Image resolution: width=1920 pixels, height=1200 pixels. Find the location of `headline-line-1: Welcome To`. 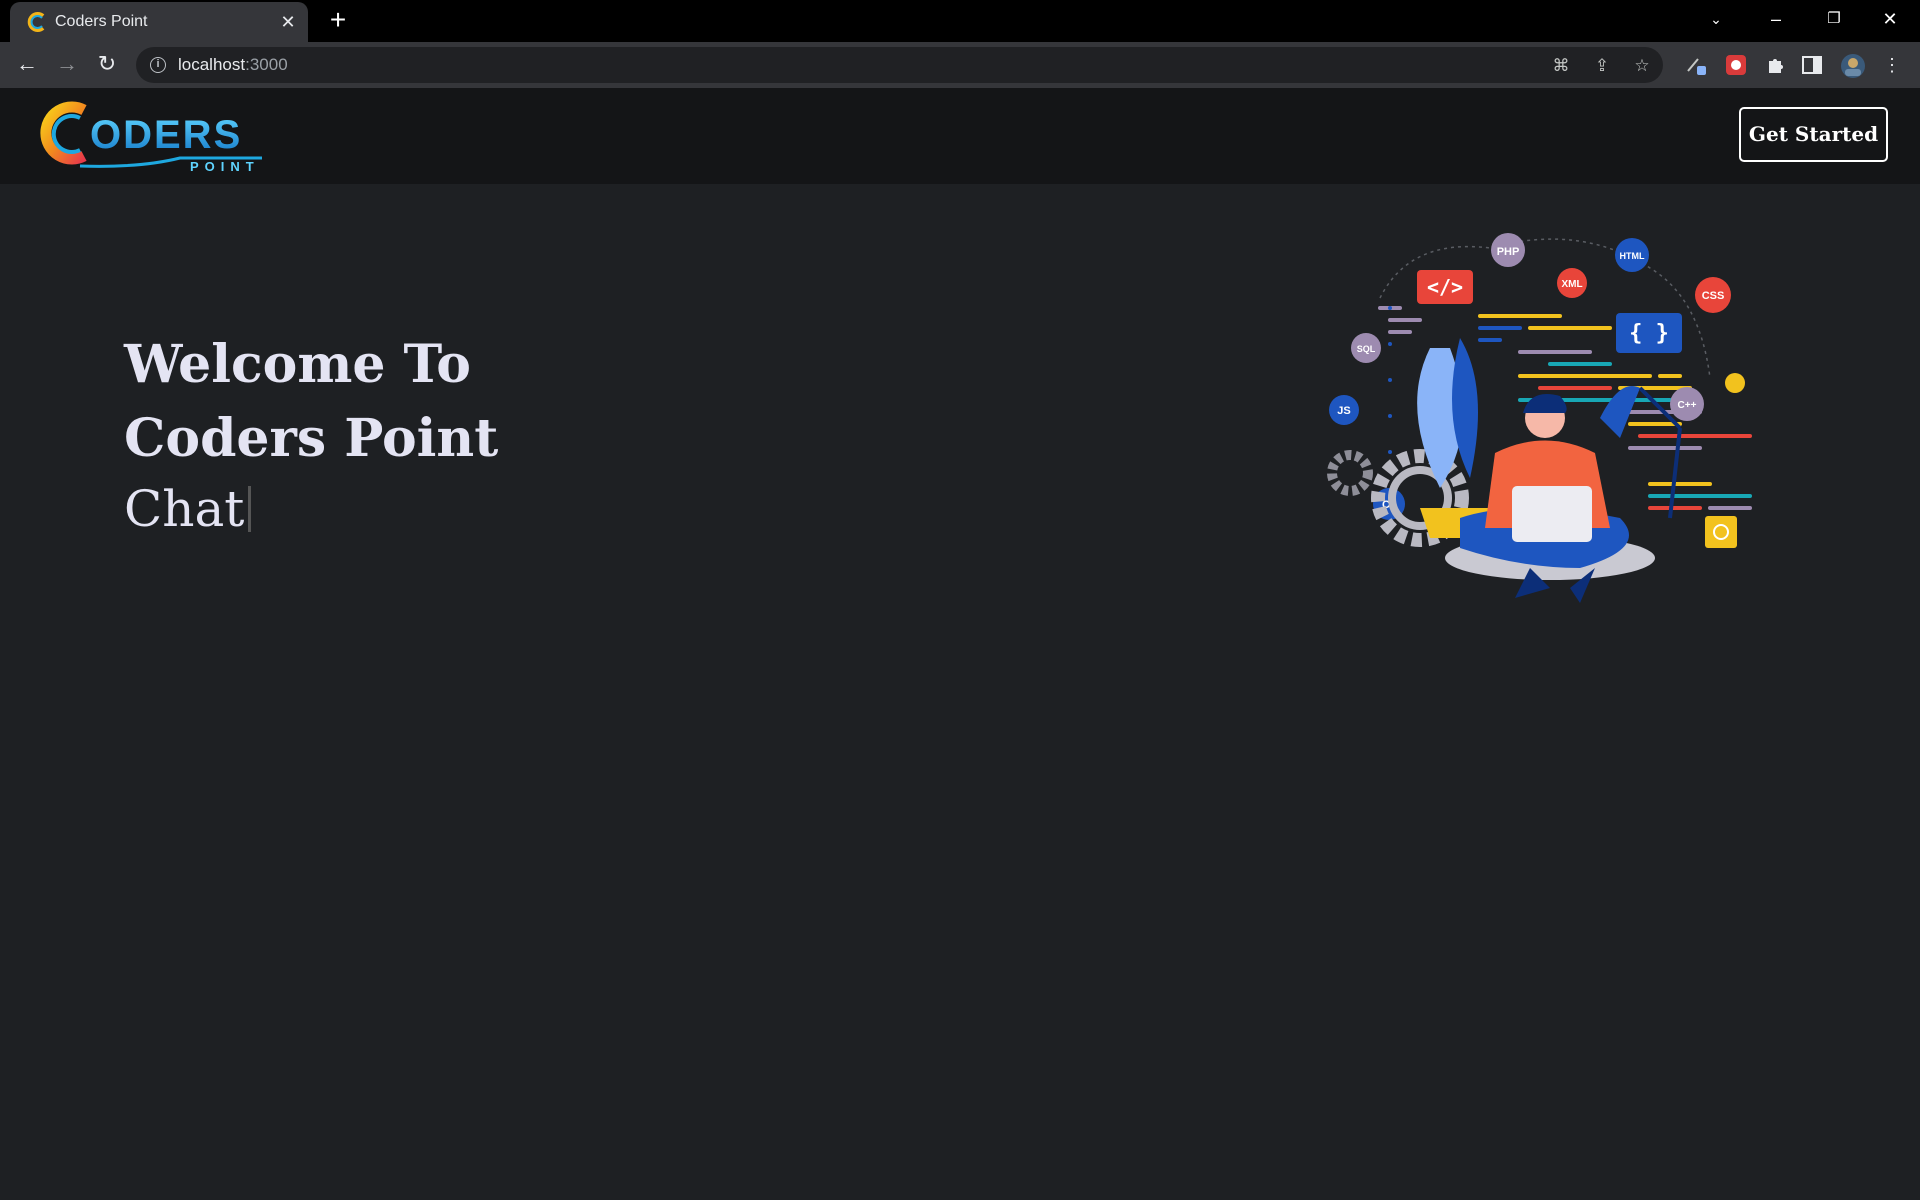

headline-line-1: Welcome To is located at coordinates (297, 364).